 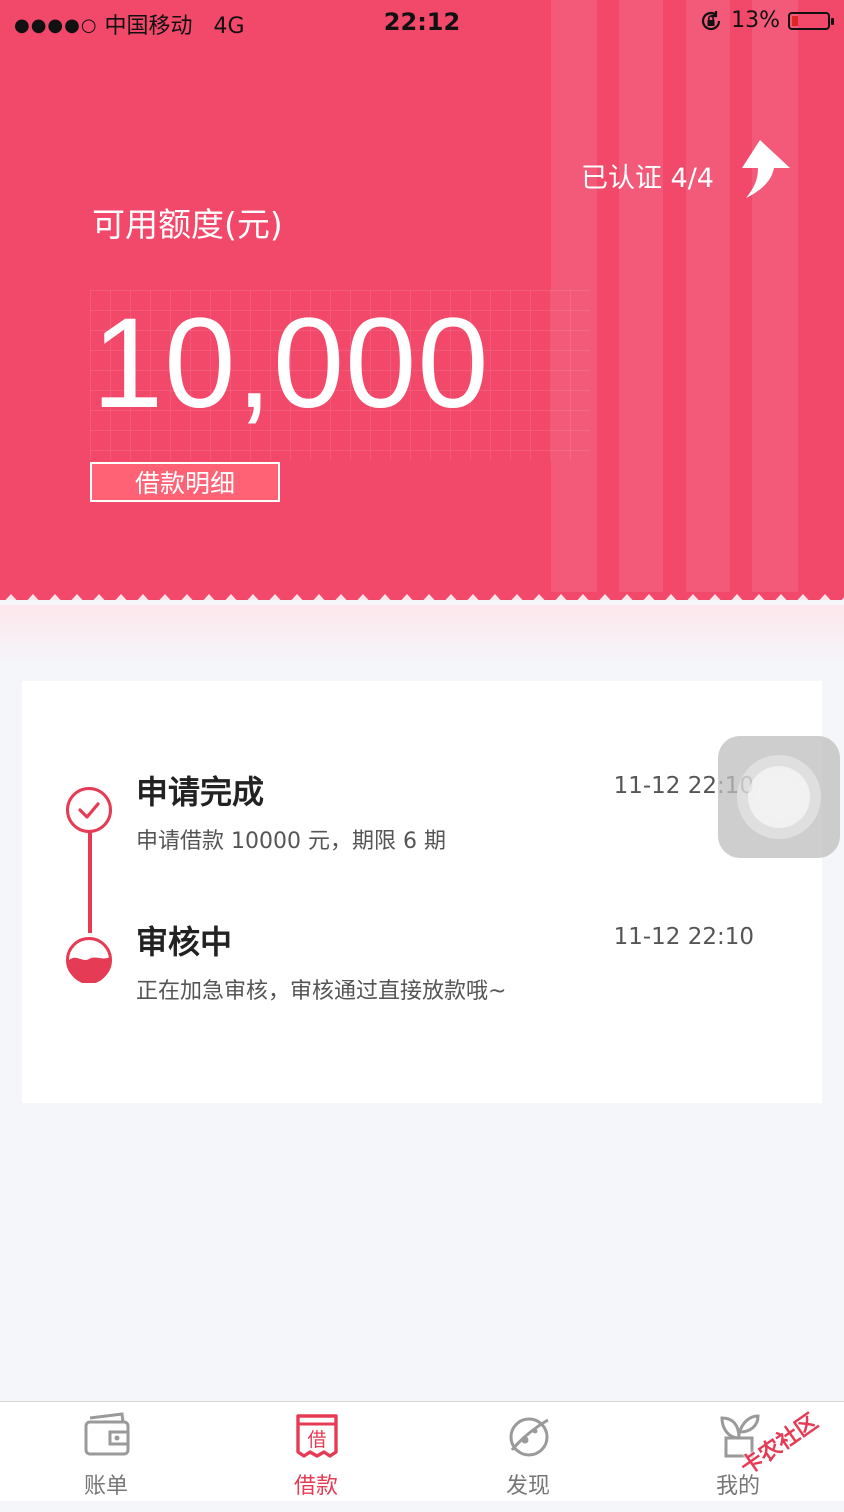 I want to click on upgrade-arrow-icon, so click(x=765, y=169).